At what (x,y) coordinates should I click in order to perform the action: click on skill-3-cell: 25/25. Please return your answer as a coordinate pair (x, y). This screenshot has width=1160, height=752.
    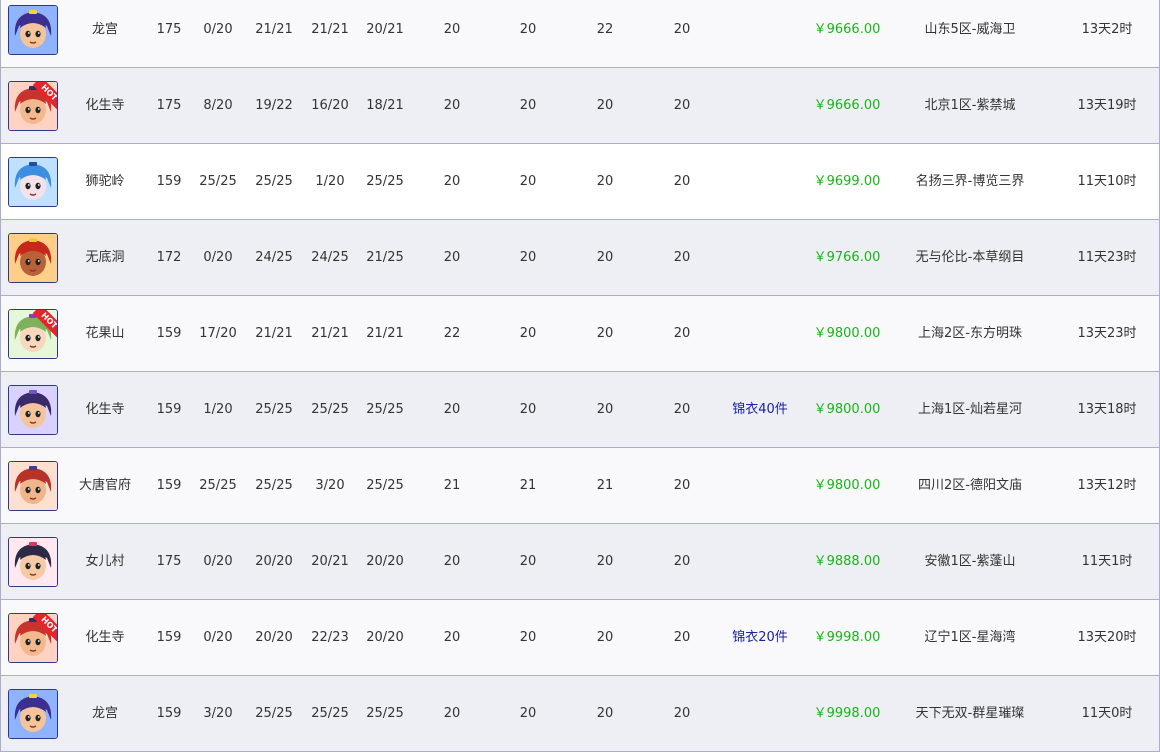
    Looking at the image, I should click on (330, 713).